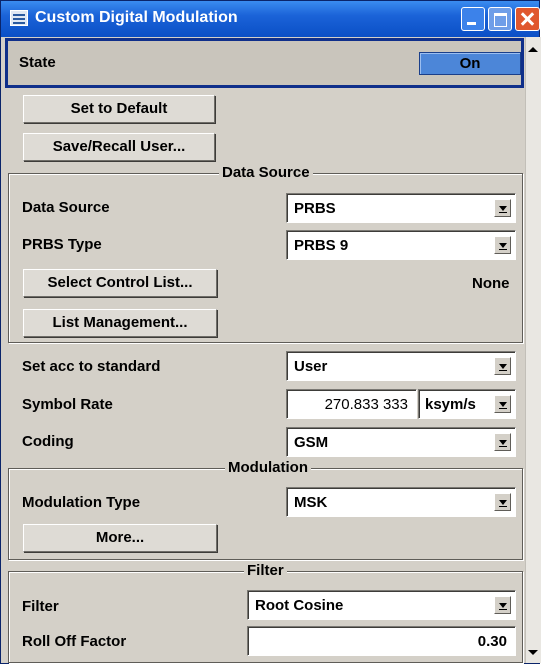 Image resolution: width=542 pixels, height=664 pixels. What do you see at coordinates (533, 49) in the screenshot?
I see `scroll-up-icon` at bounding box center [533, 49].